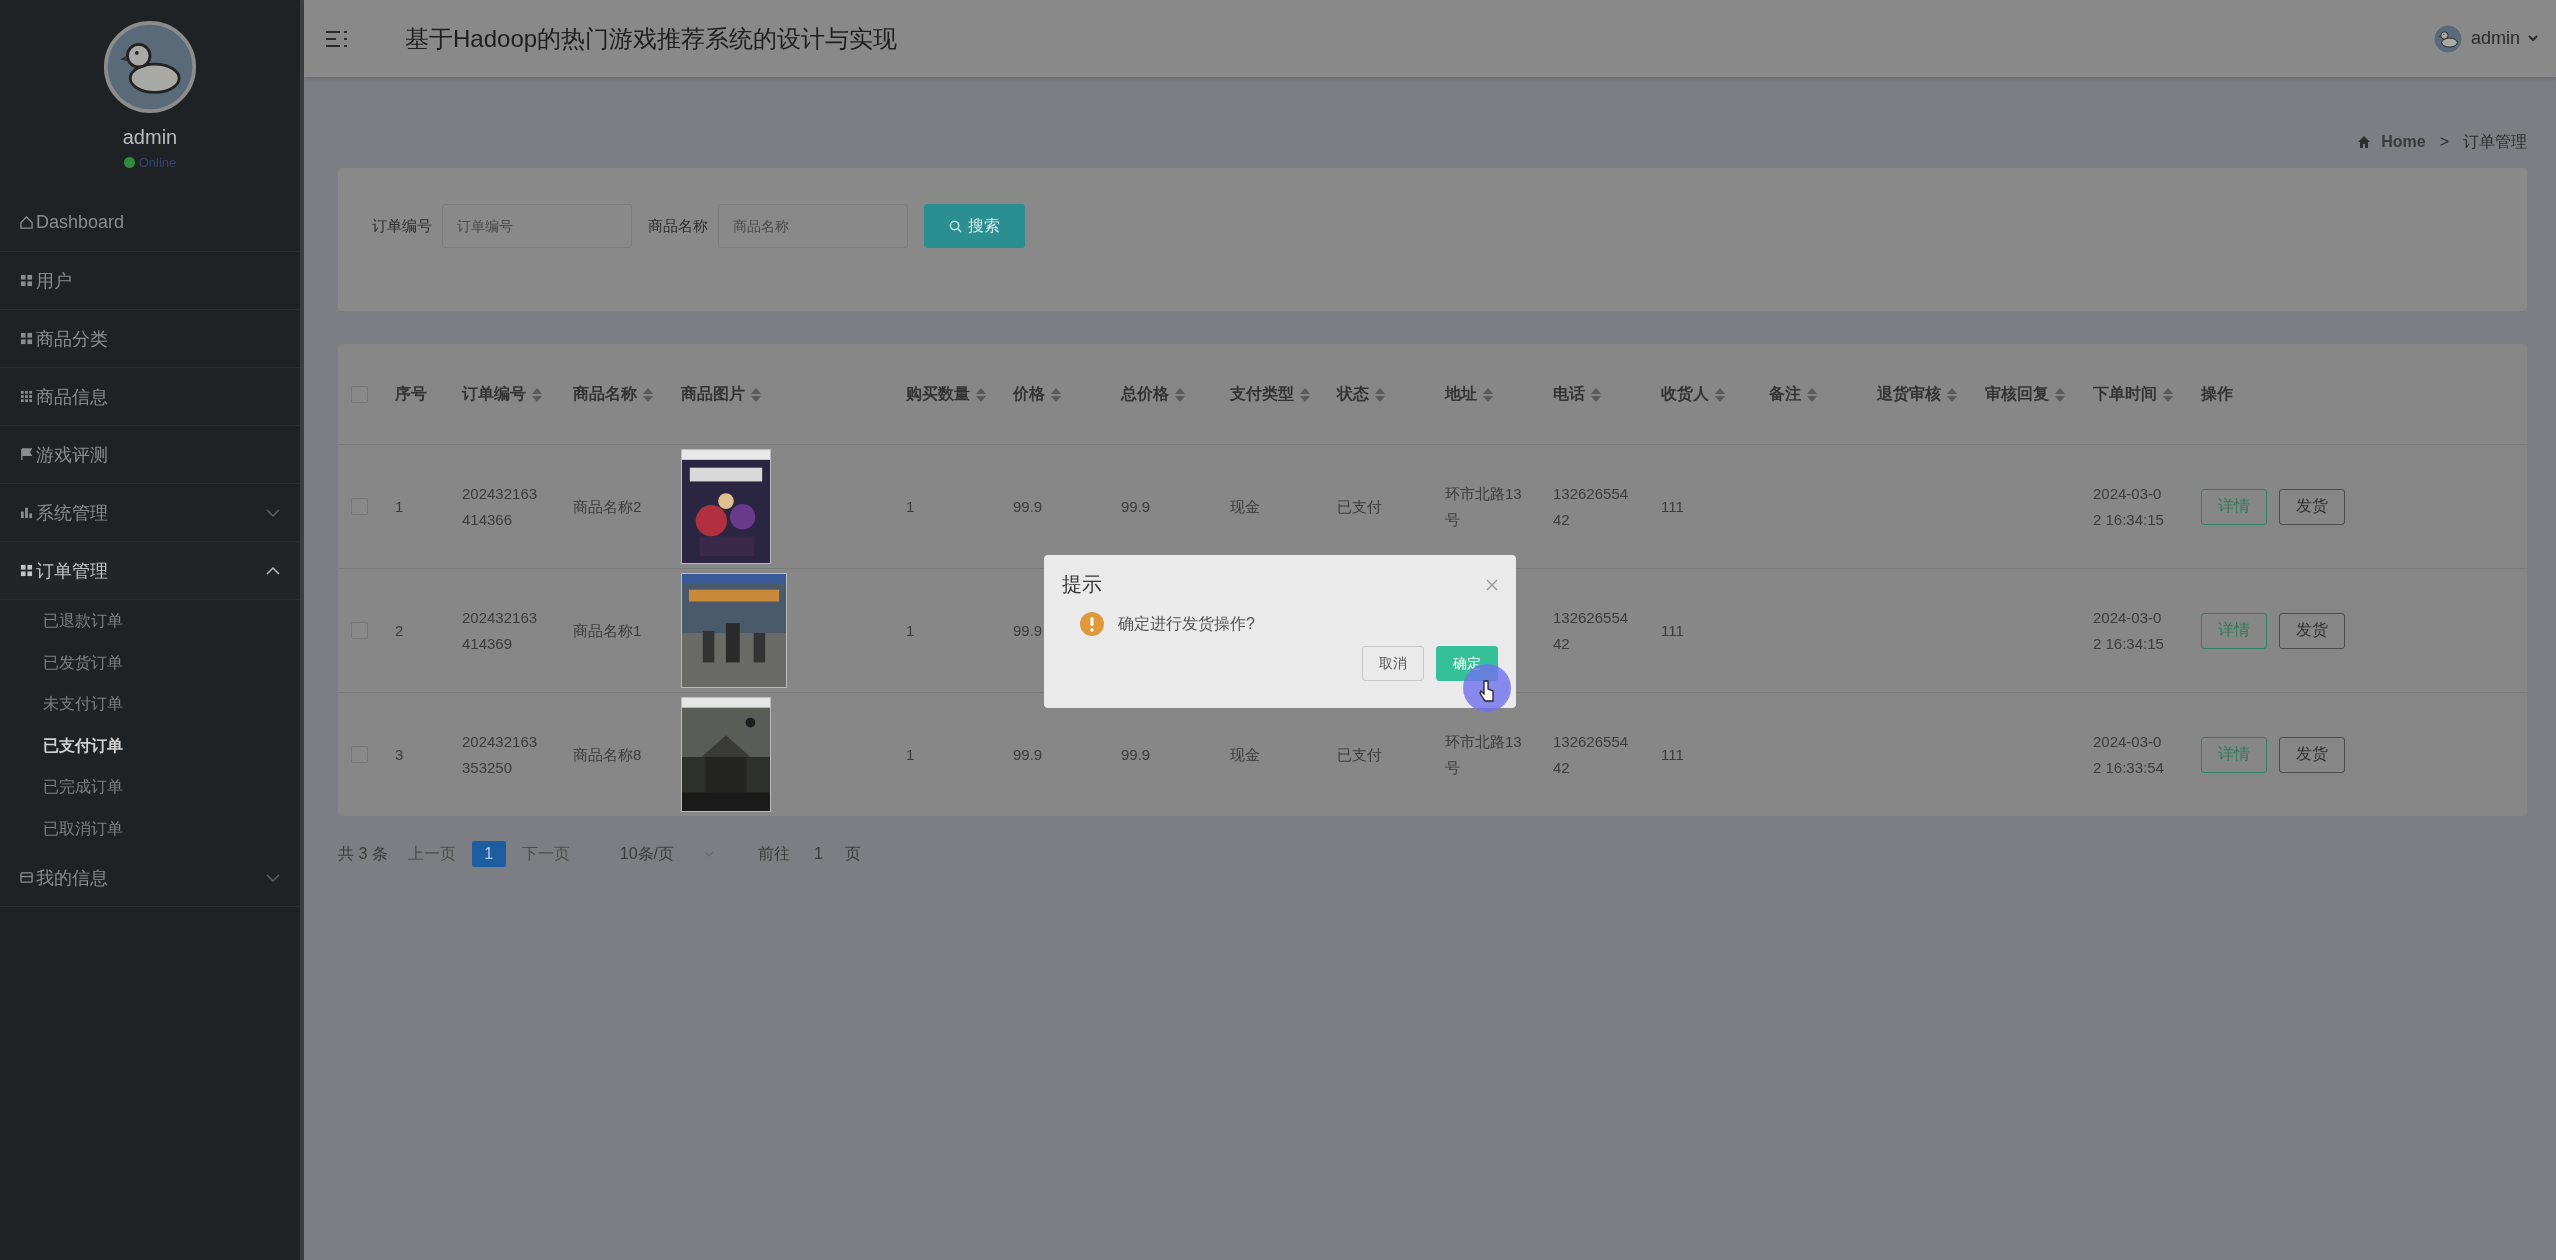 The width and height of the screenshot is (2556, 1260). What do you see at coordinates (1785, 393) in the screenshot?
I see `column-header: 备注` at bounding box center [1785, 393].